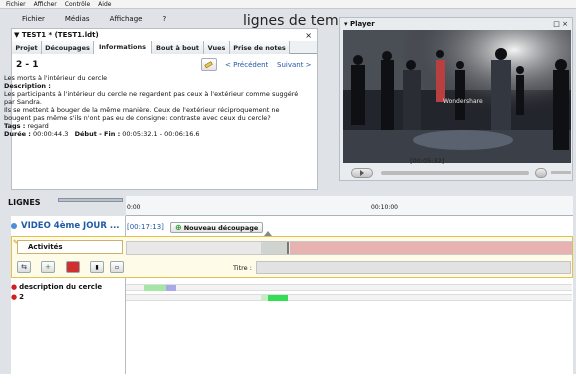 The image size is (576, 374). I want to click on tab-decoupages: Découpages, so click(68, 47).